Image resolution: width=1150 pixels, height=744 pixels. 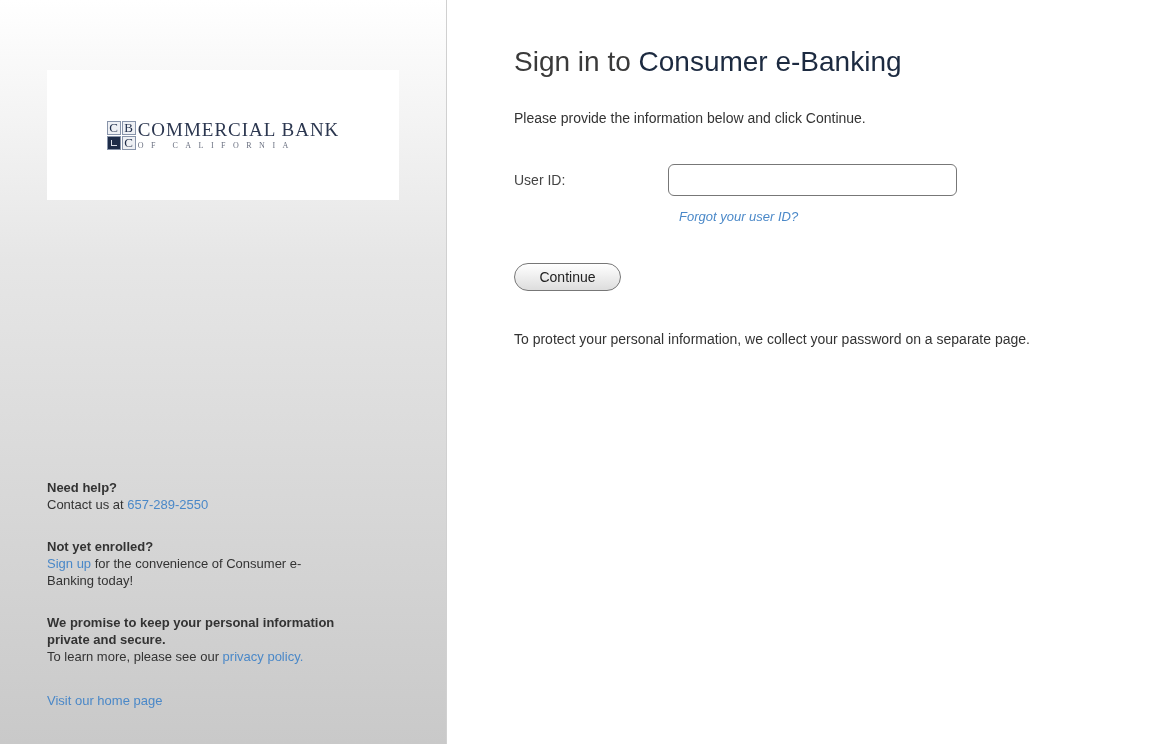 I want to click on bank-tagline: OF CALIFORNIA, so click(x=217, y=145).